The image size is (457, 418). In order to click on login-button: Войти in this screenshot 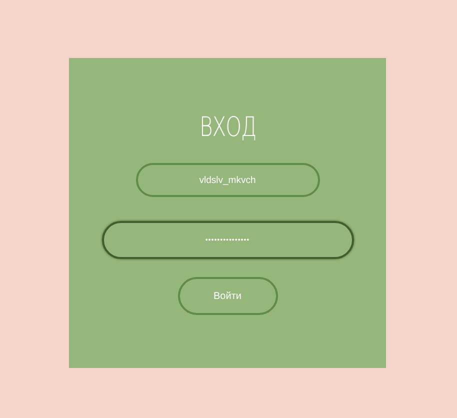, I will do `click(228, 296)`.